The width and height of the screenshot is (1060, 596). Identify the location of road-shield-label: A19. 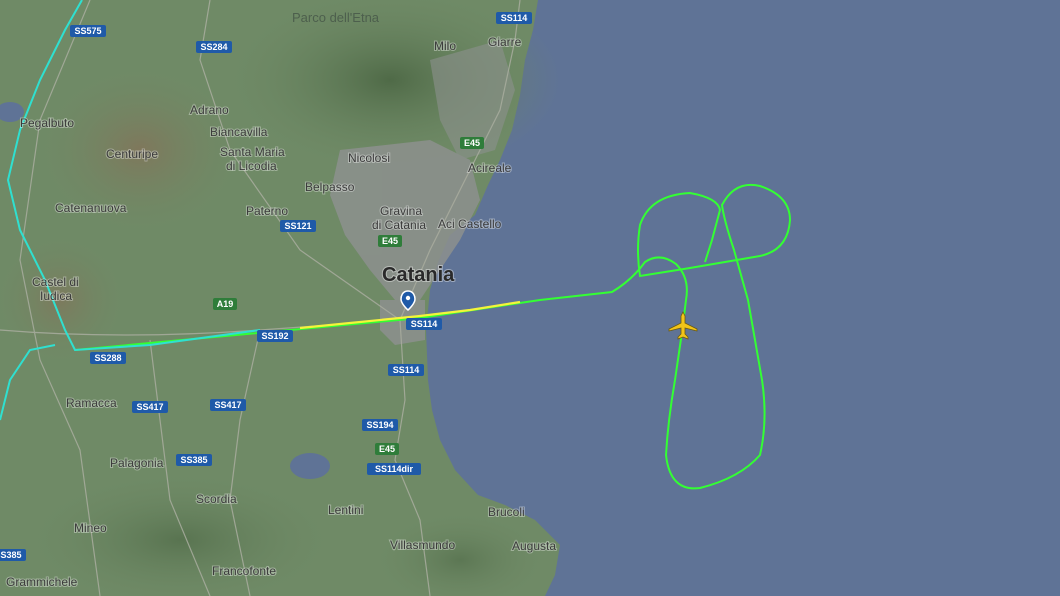
(225, 304).